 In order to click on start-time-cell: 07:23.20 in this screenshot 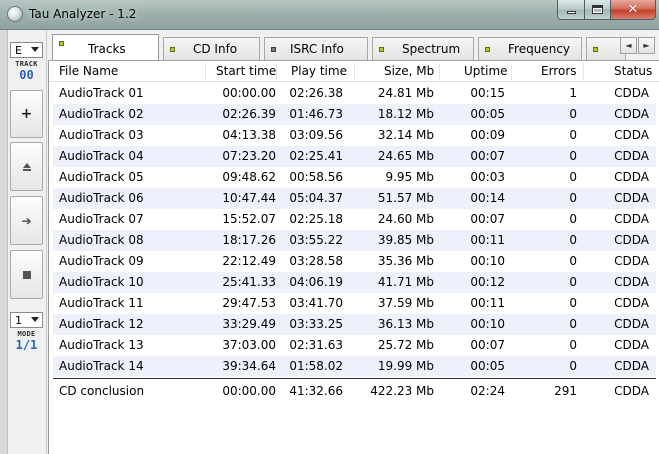, I will do `click(249, 156)`.